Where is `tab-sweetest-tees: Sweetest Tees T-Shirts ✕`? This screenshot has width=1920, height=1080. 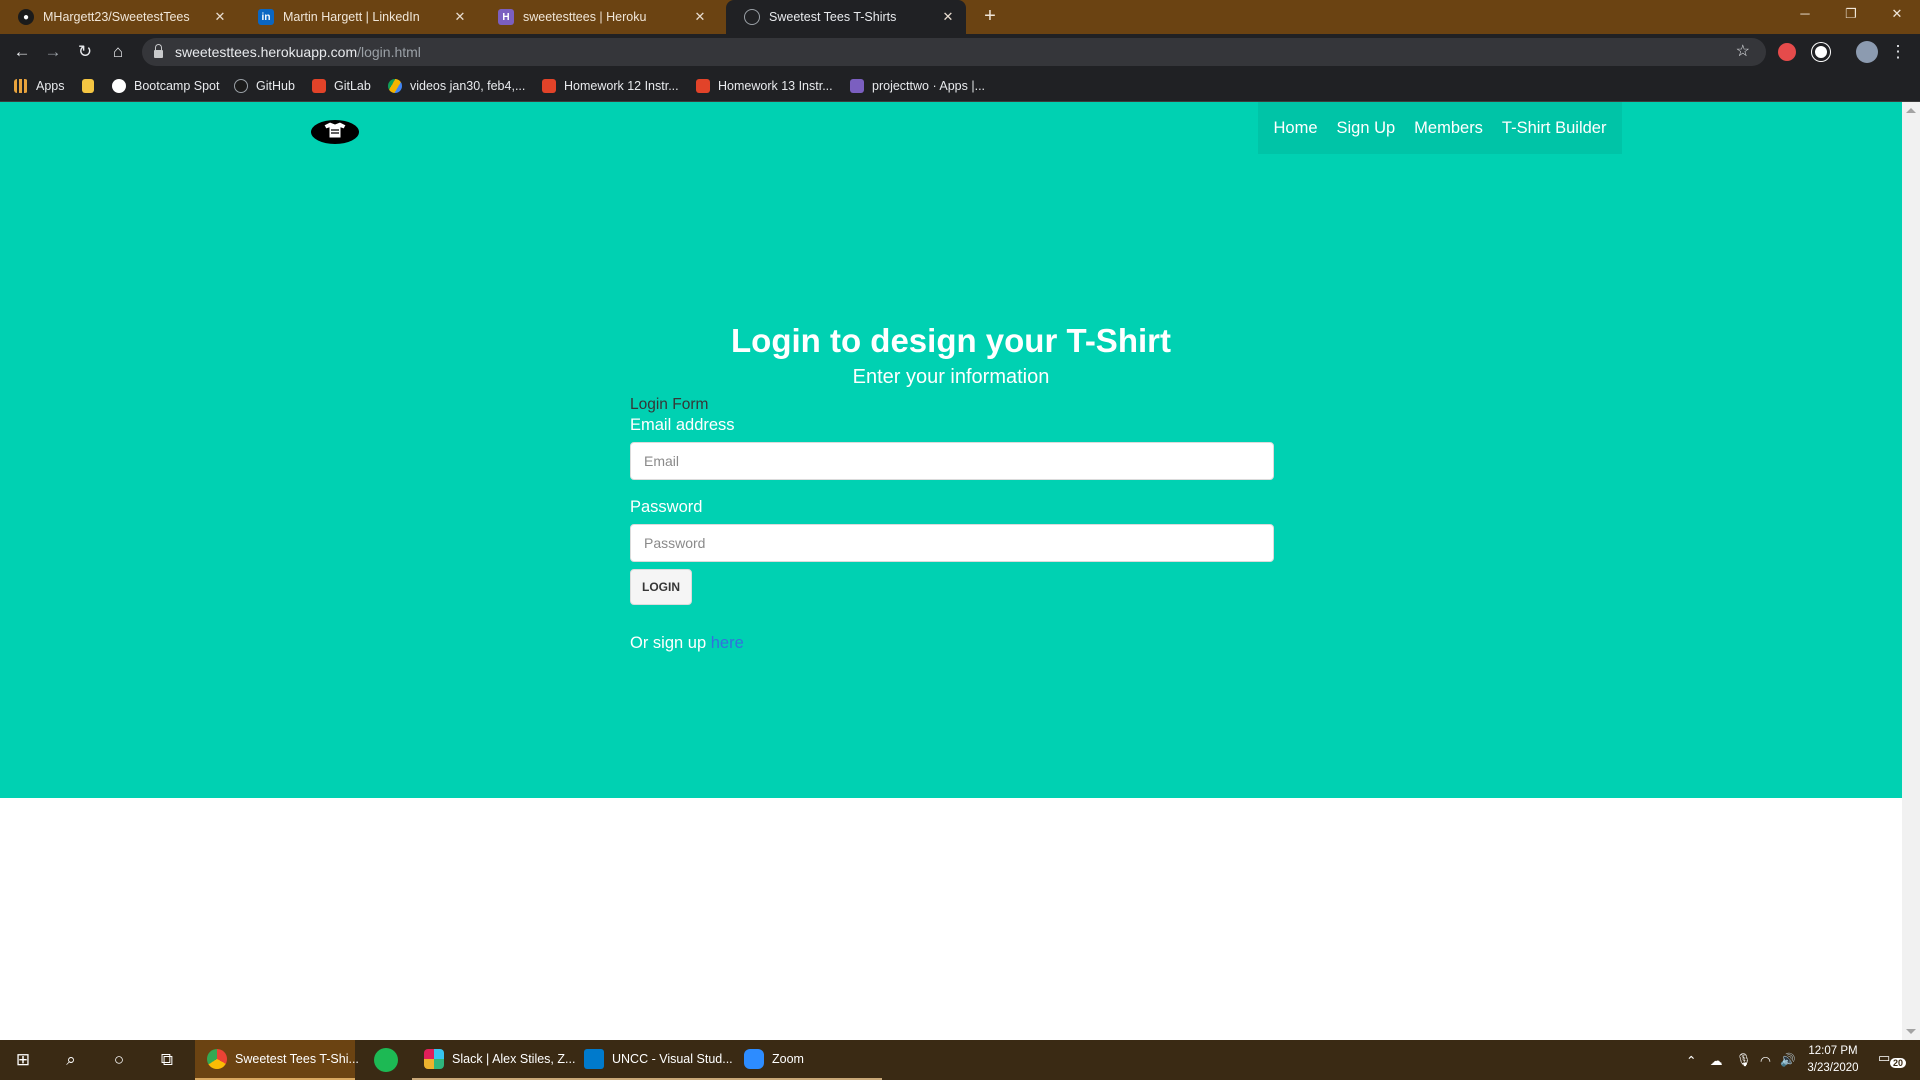 tab-sweetest-tees: Sweetest Tees T-Shirts ✕ is located at coordinates (846, 17).